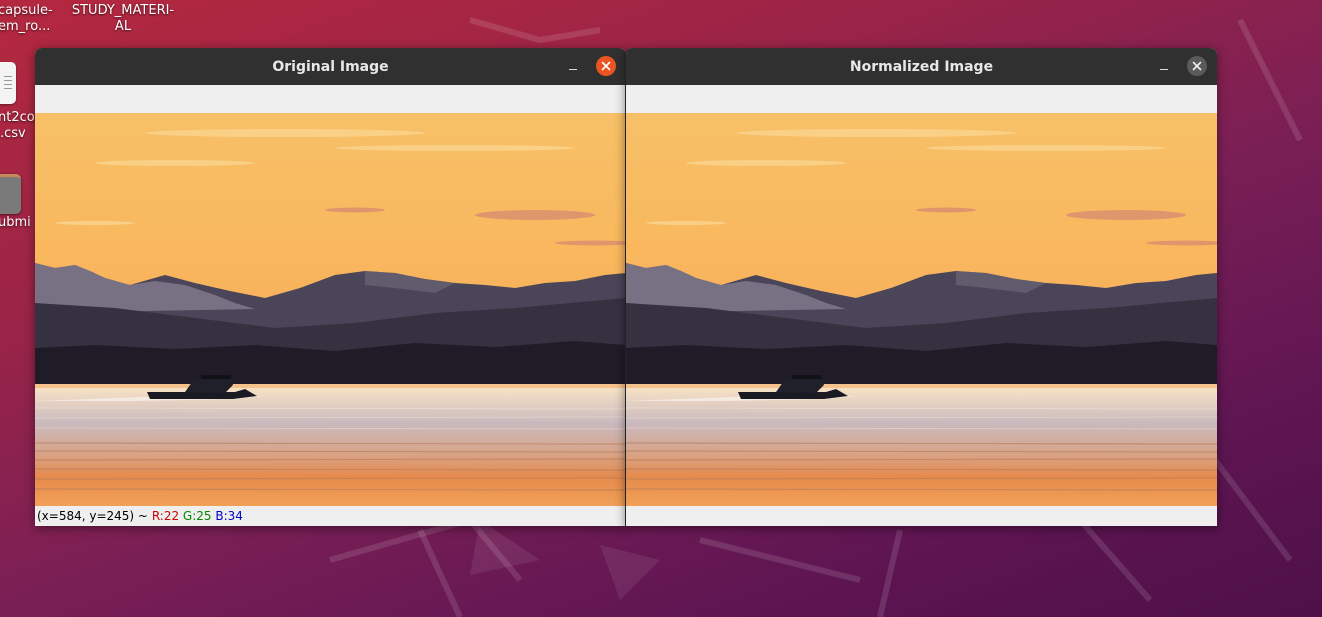 The width and height of the screenshot is (1322, 617). I want to click on pixel-info-statusbar: (x=584, y=245) ~ R:22 G:25 B:34, so click(330, 516).